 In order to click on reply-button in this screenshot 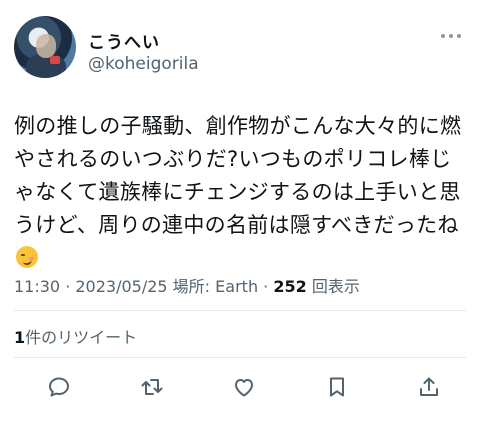, I will do `click(59, 387)`.